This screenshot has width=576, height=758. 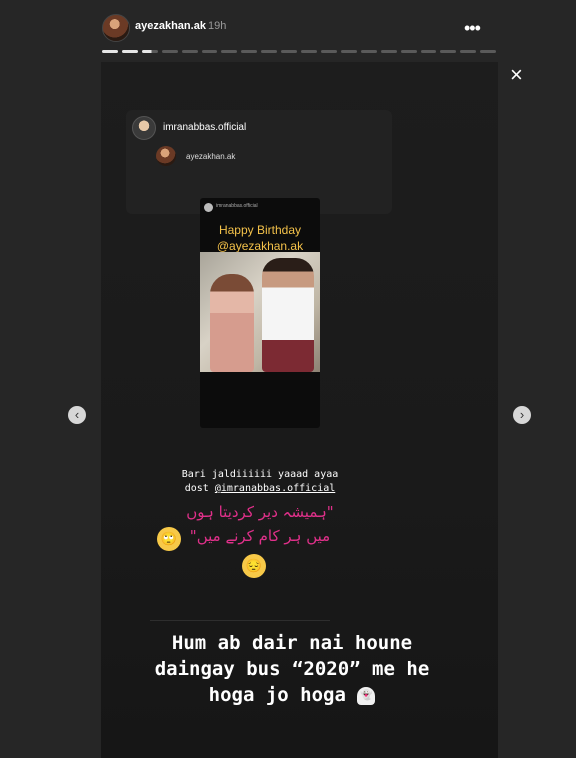 I want to click on inner-post-avatar, so click(x=208, y=207).